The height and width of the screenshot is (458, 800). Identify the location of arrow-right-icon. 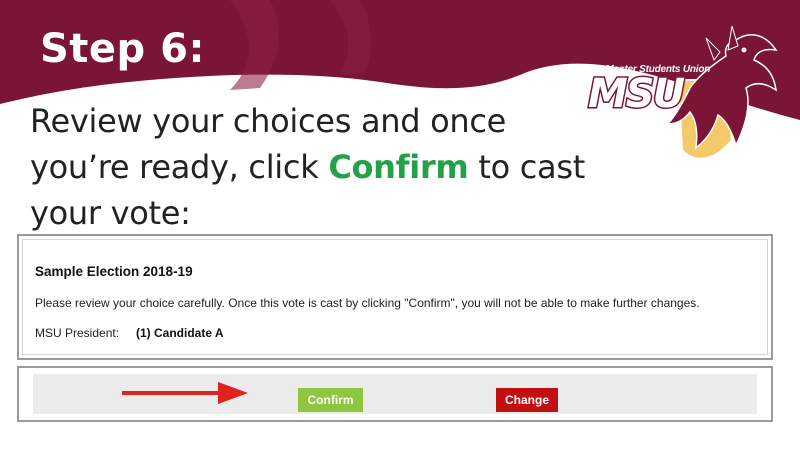
(185, 393).